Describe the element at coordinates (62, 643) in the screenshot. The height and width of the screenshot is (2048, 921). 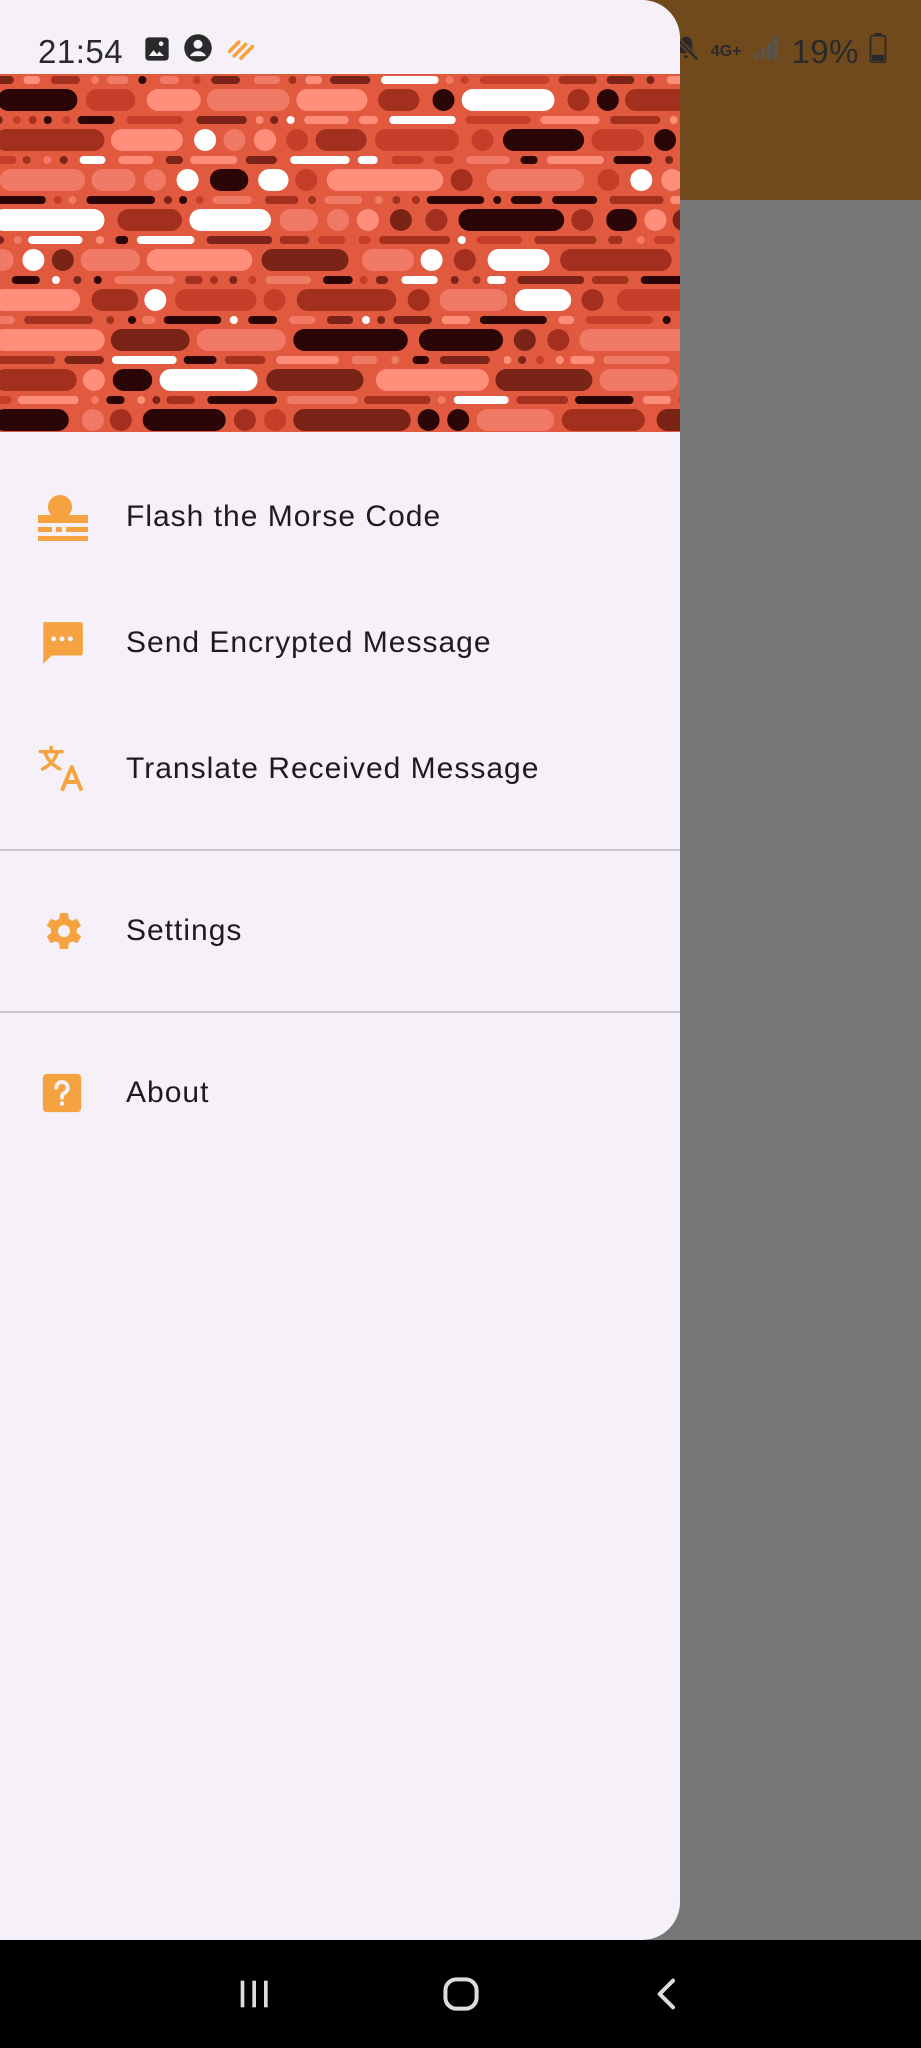
I see `chat-bubble-icon` at that location.